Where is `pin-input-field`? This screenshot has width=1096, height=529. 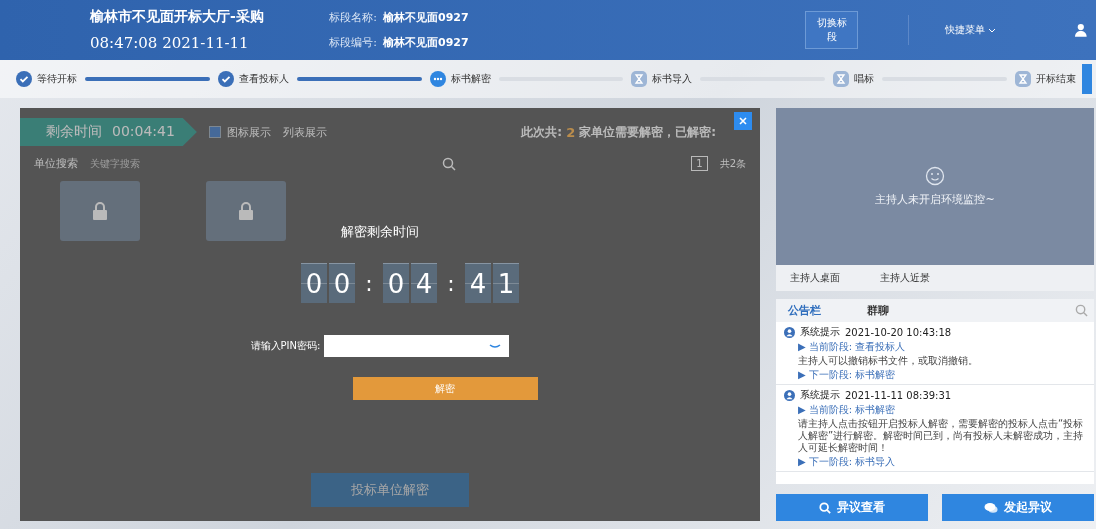
pin-input-field is located at coordinates (417, 346).